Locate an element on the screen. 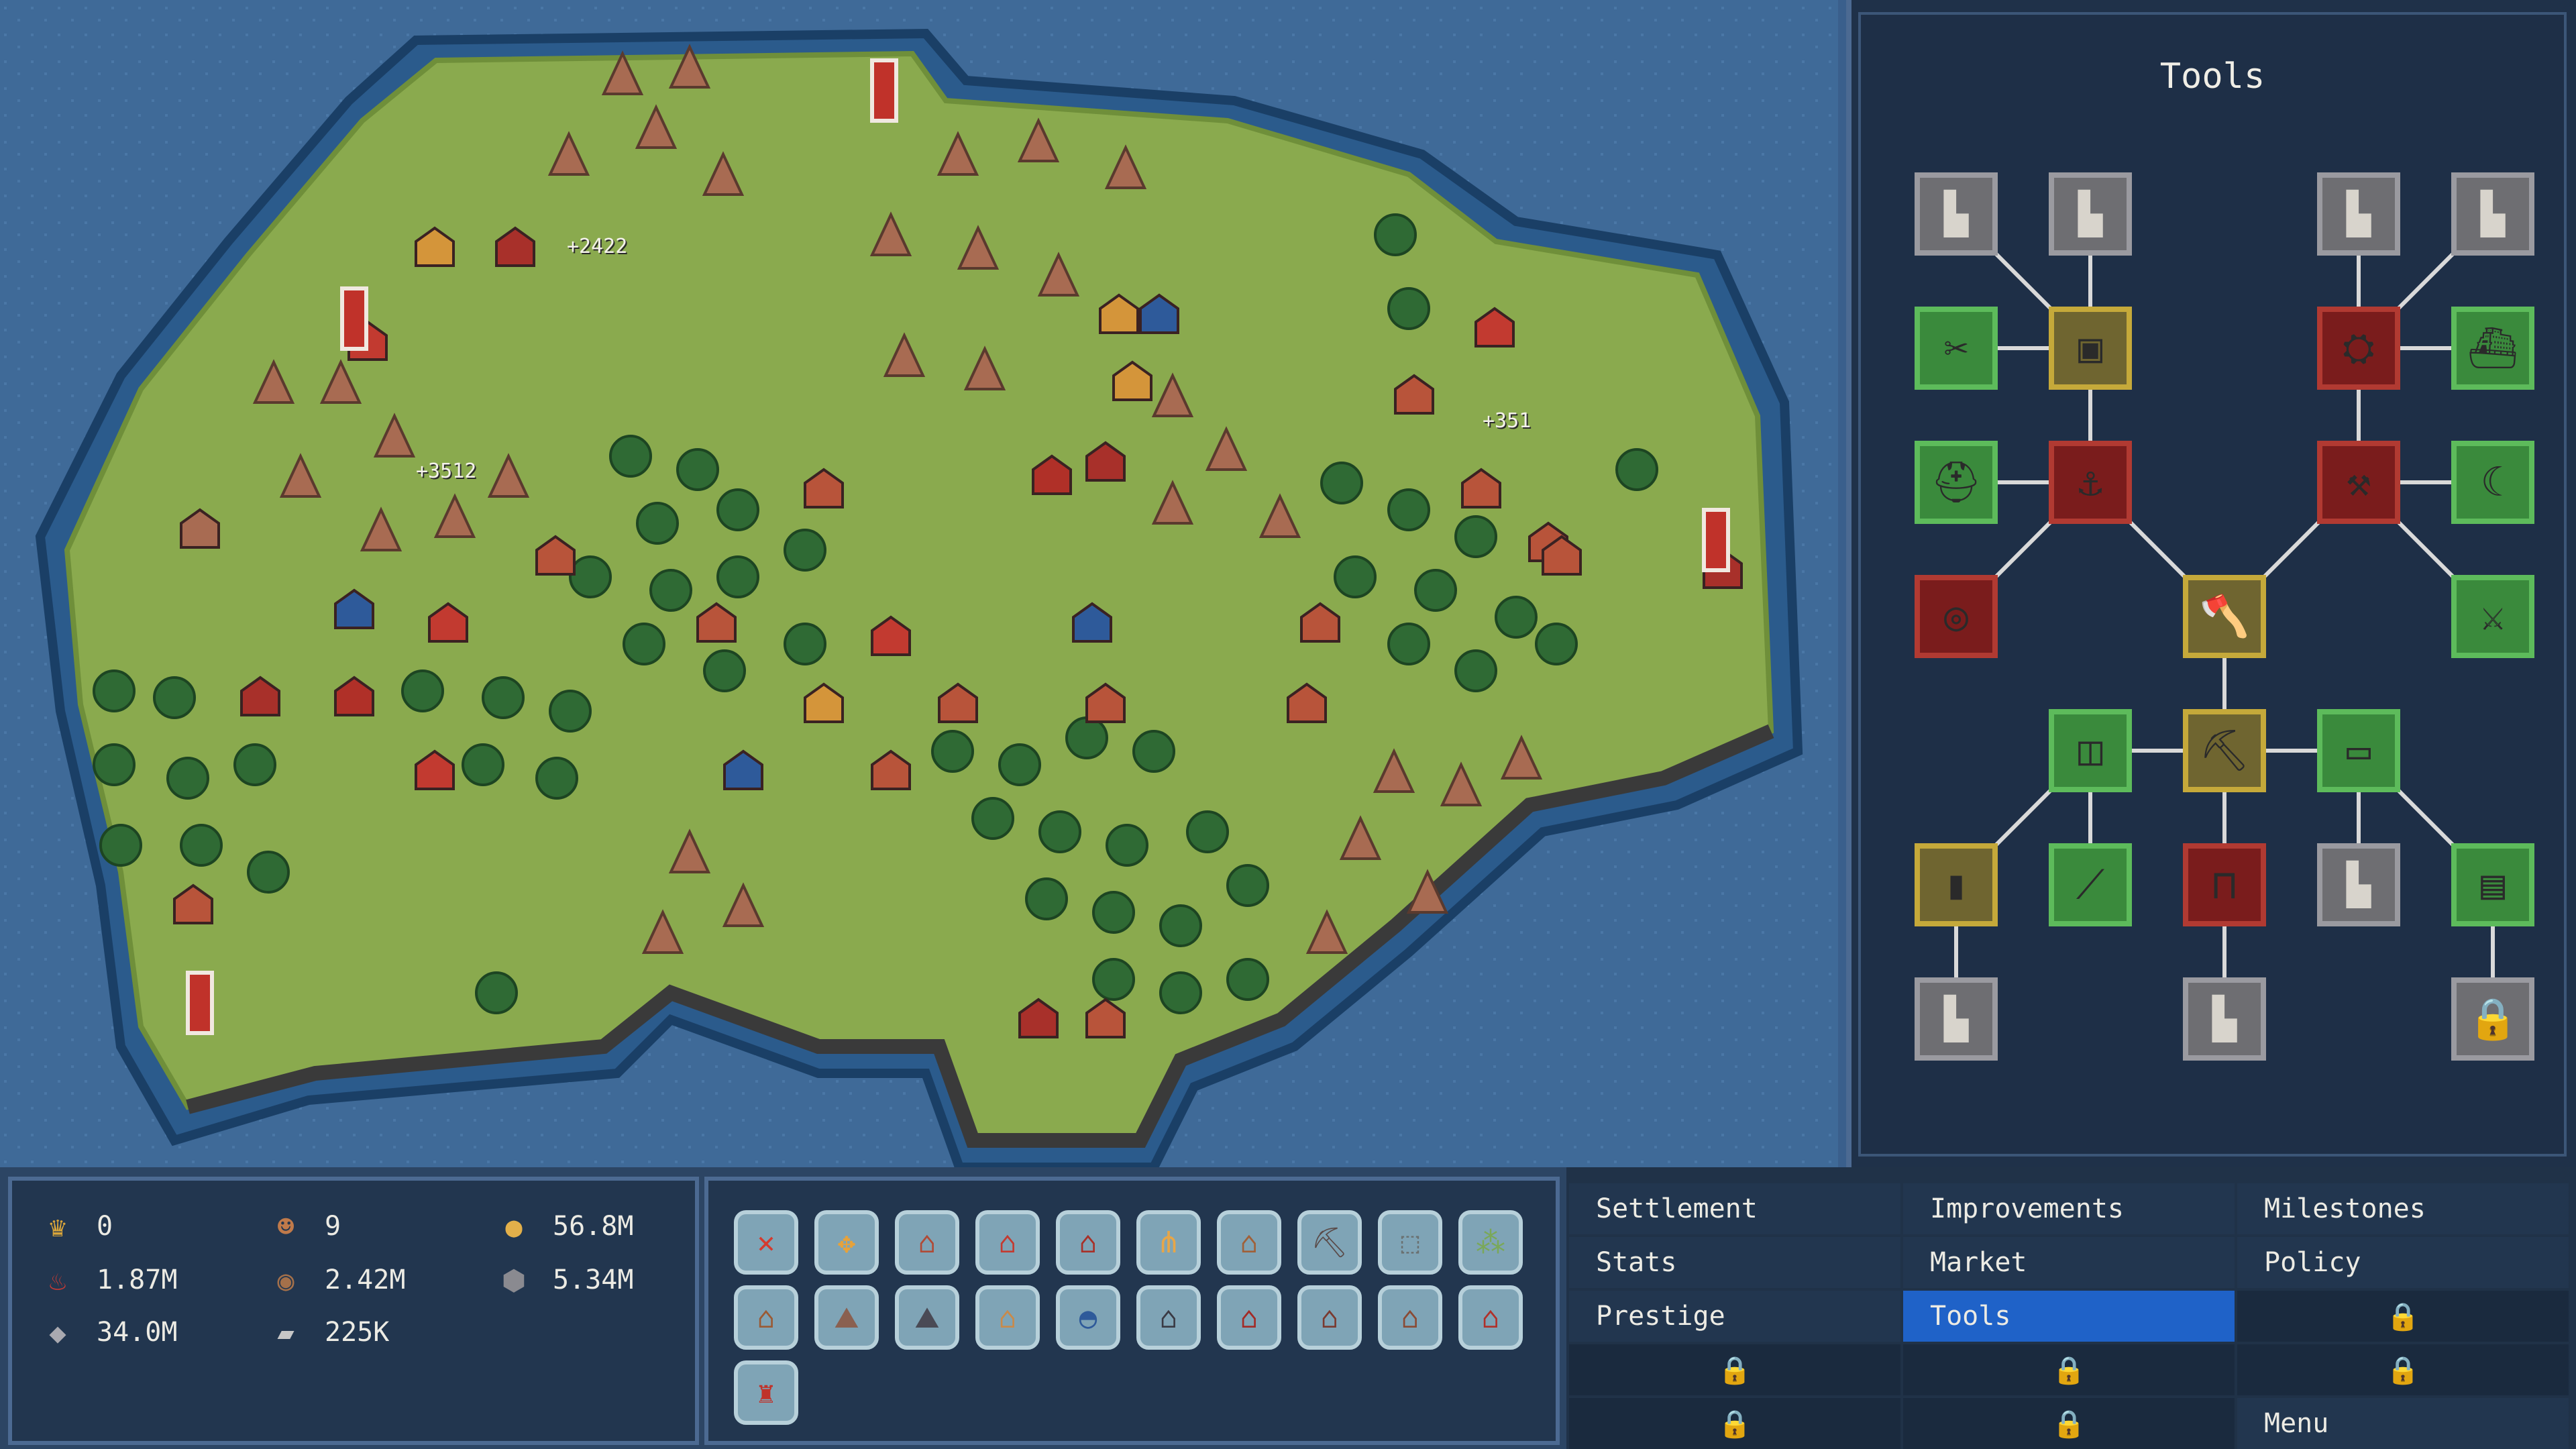  tab-stats: Stats is located at coordinates (1734, 1262).